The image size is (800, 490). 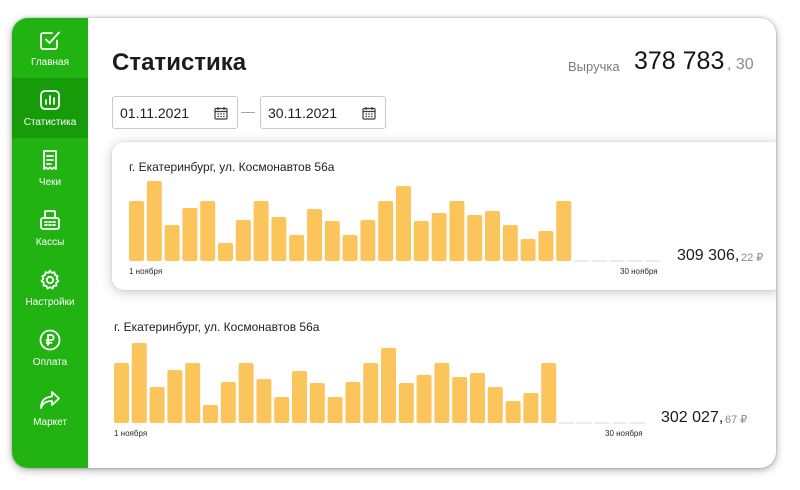 I want to click on sidebar-item-label: Чеки, so click(x=50, y=182).